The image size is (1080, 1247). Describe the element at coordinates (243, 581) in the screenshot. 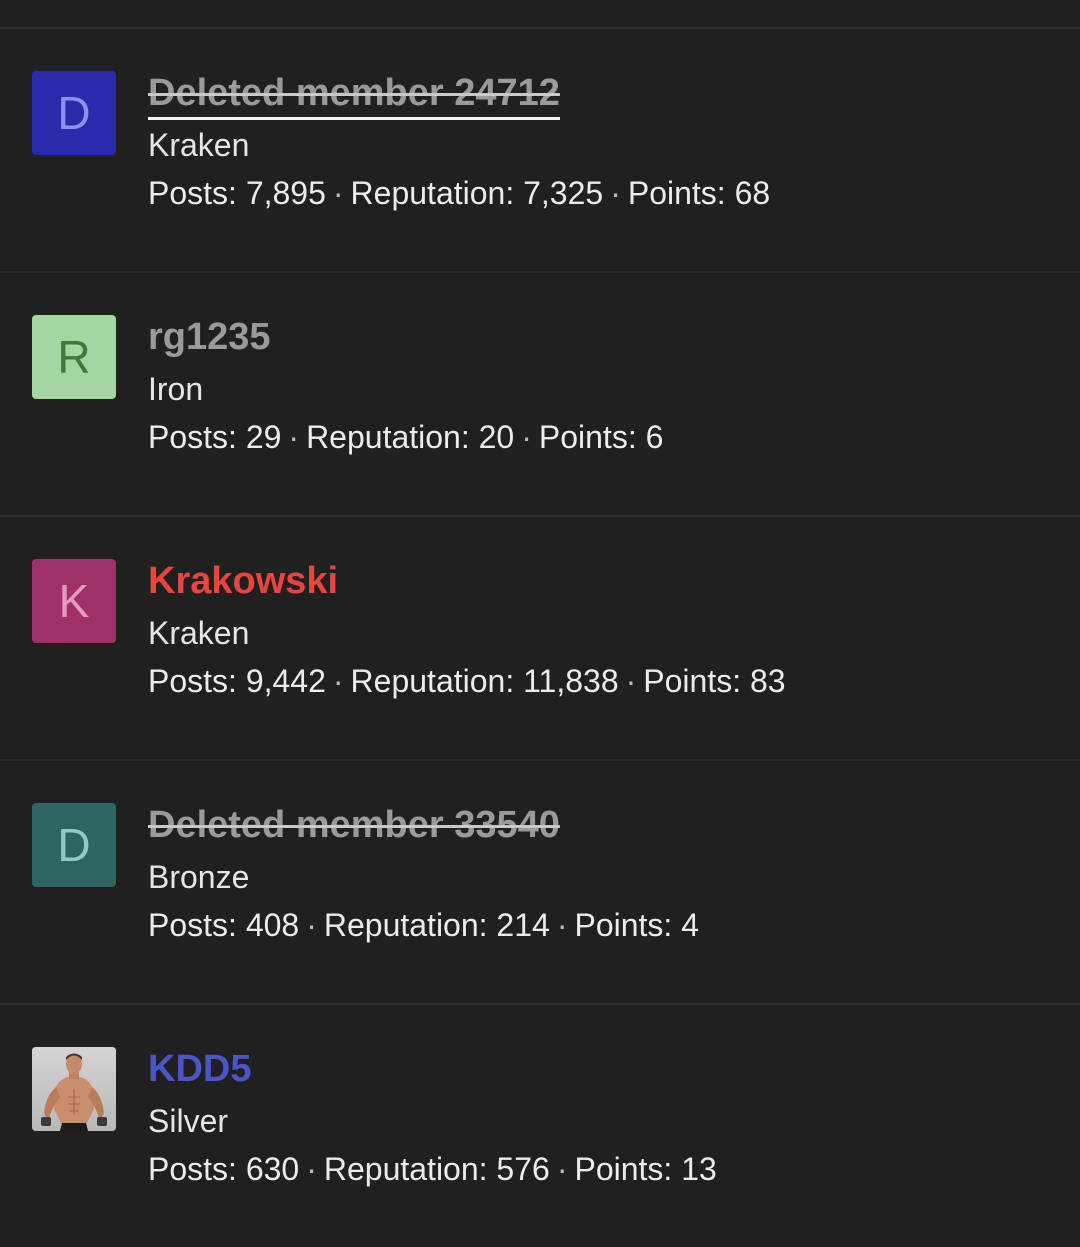

I see `username-link: Krakowski` at that location.